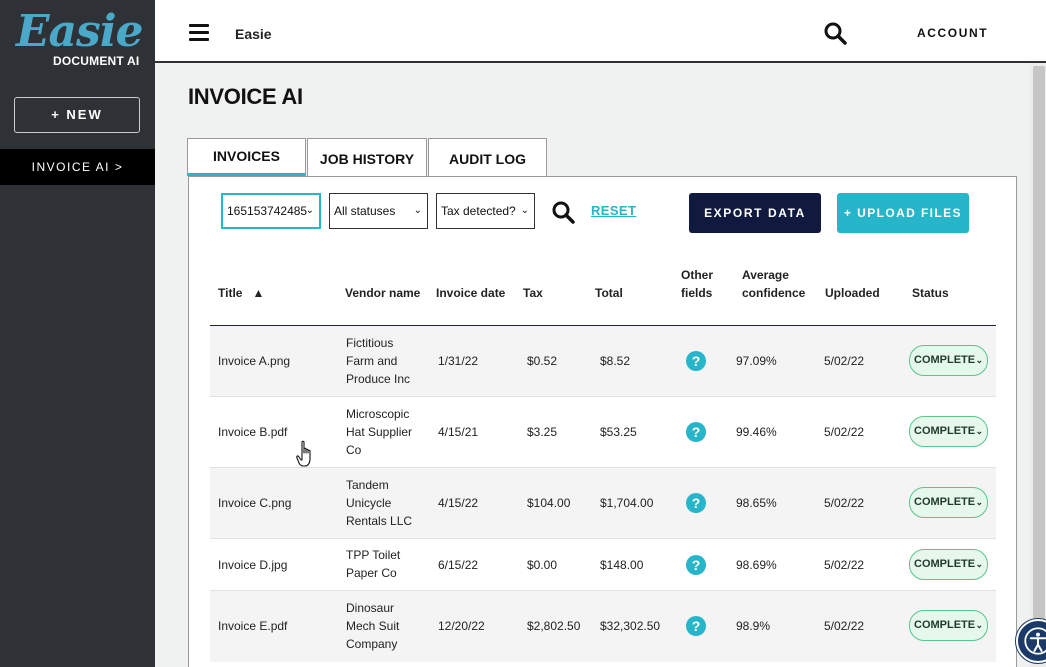 Image resolution: width=1046 pixels, height=667 pixels. What do you see at coordinates (630, 626) in the screenshot?
I see `cell-total: $32,302.50` at bounding box center [630, 626].